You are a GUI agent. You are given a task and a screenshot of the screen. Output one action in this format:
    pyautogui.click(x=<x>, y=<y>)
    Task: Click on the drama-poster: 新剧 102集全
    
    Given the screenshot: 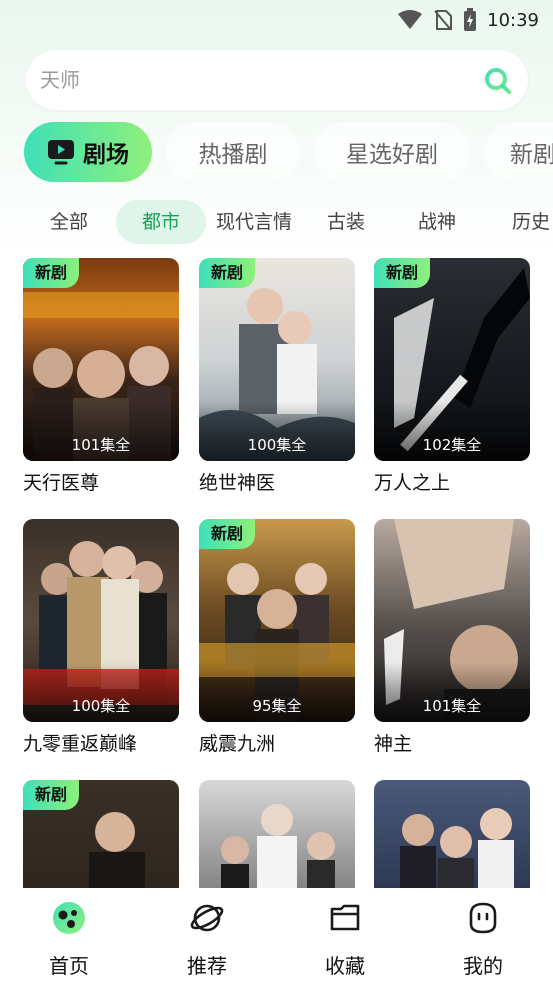 What is the action you would take?
    pyautogui.click(x=452, y=359)
    